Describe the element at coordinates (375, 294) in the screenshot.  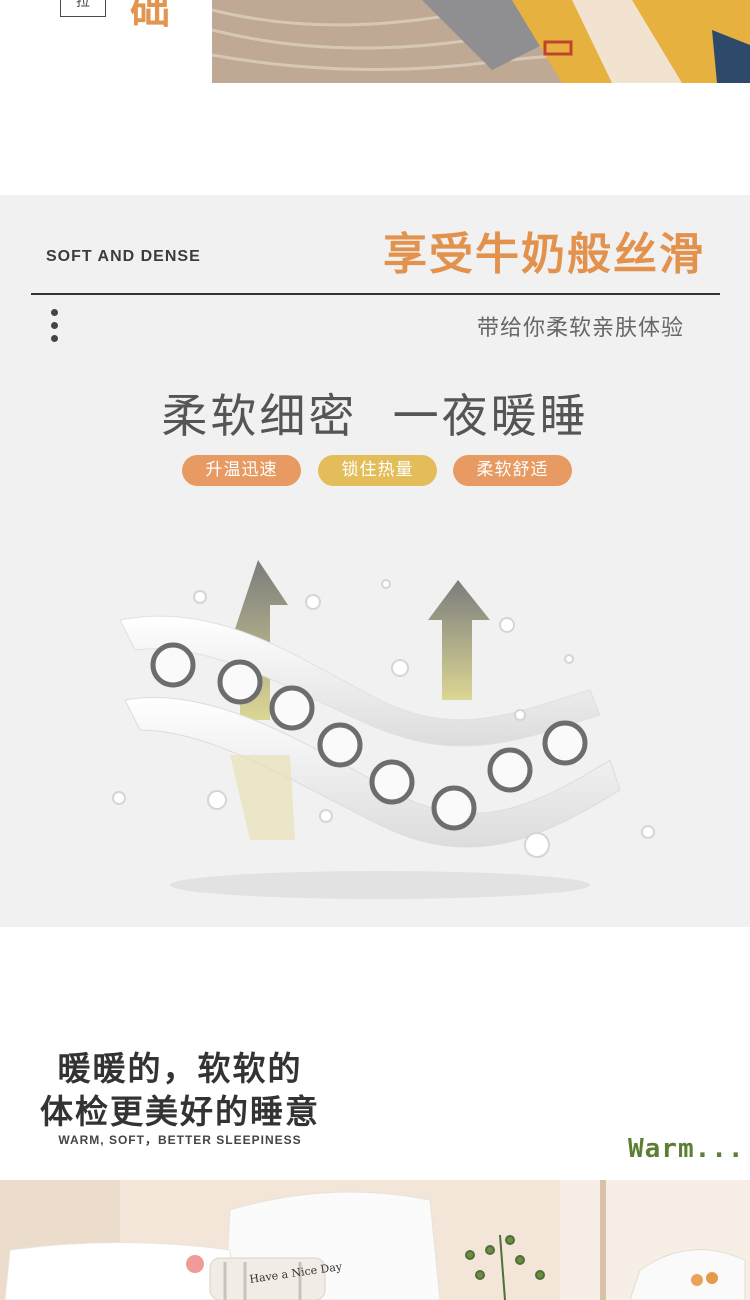
I see `section-divider` at that location.